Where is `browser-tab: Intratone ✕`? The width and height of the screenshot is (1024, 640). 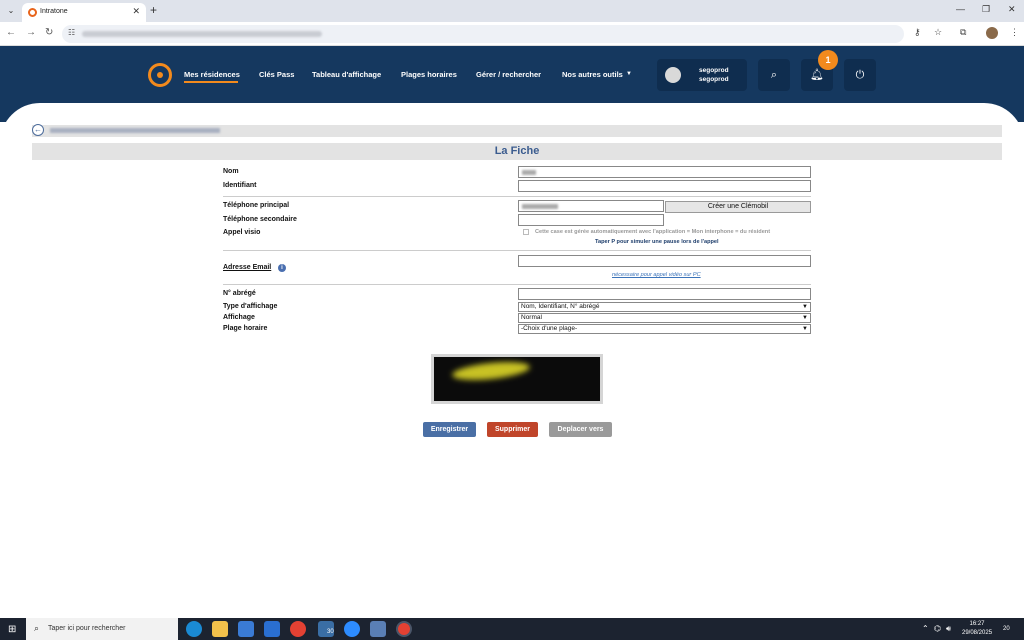 browser-tab: Intratone ✕ is located at coordinates (84, 12).